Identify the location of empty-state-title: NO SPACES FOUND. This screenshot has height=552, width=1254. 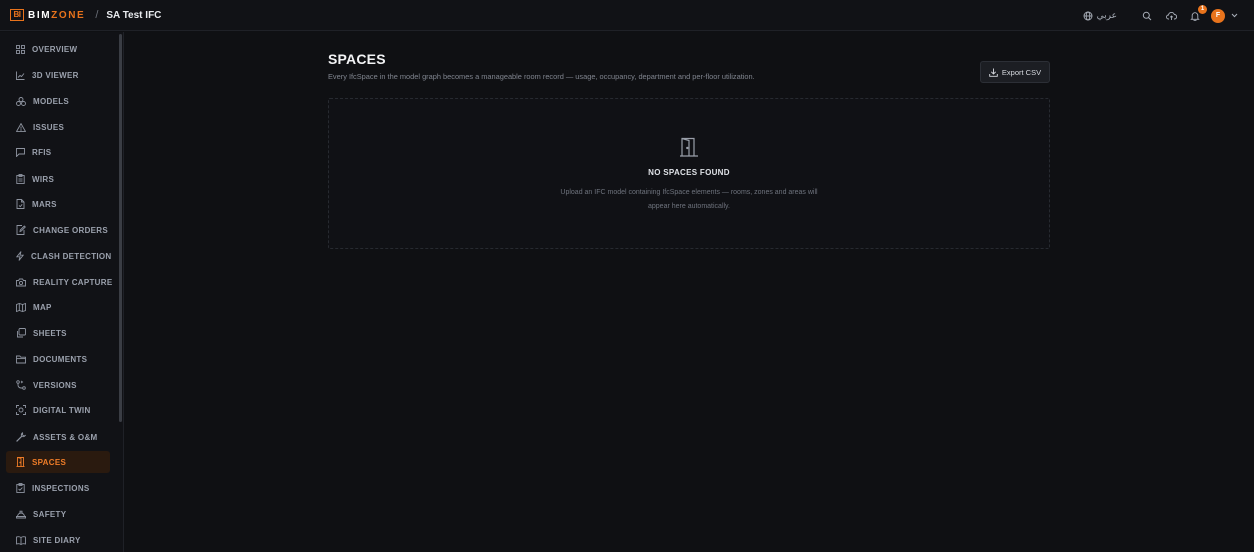
(689, 172).